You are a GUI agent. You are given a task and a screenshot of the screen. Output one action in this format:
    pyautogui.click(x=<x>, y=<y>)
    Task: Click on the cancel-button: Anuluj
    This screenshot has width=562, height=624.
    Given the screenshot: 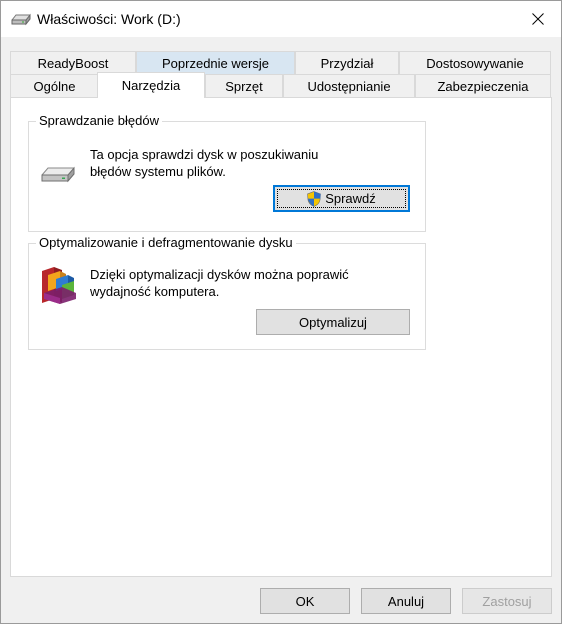 What is the action you would take?
    pyautogui.click(x=406, y=601)
    